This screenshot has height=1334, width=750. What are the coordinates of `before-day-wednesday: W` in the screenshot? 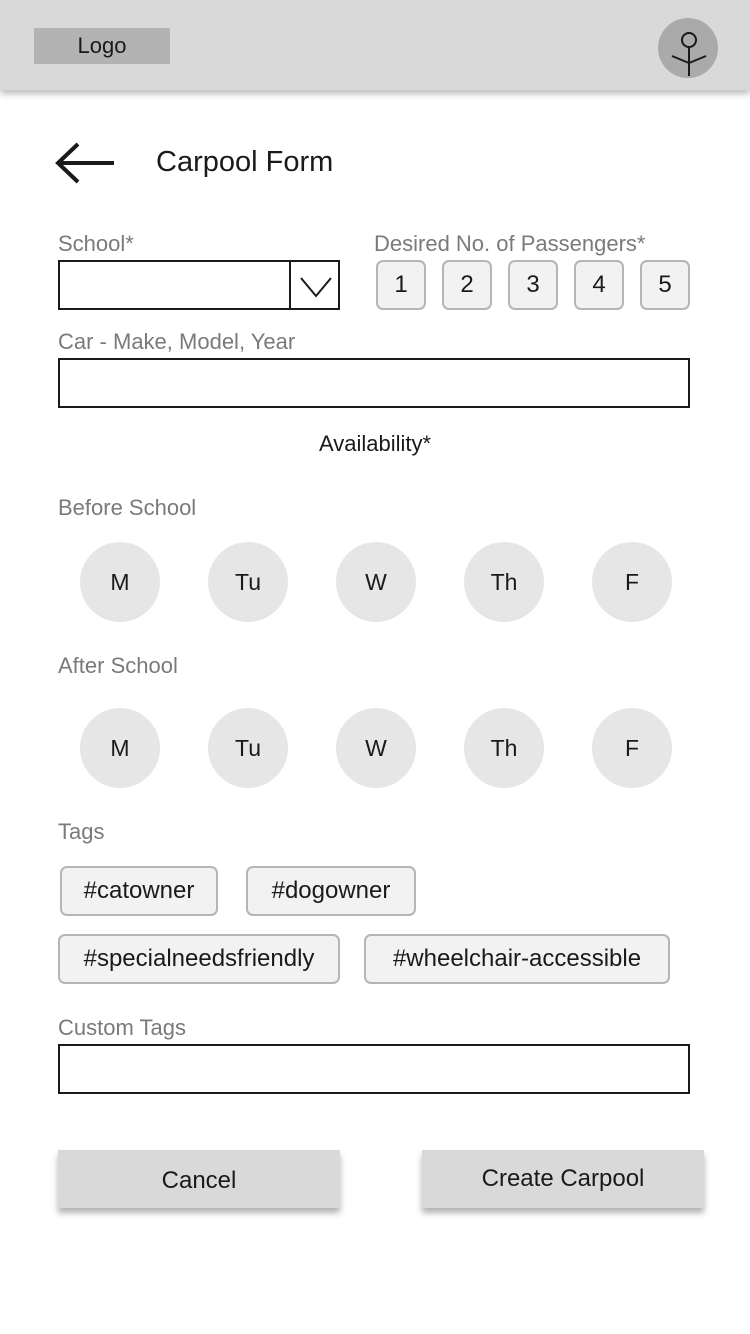 It's located at (376, 582).